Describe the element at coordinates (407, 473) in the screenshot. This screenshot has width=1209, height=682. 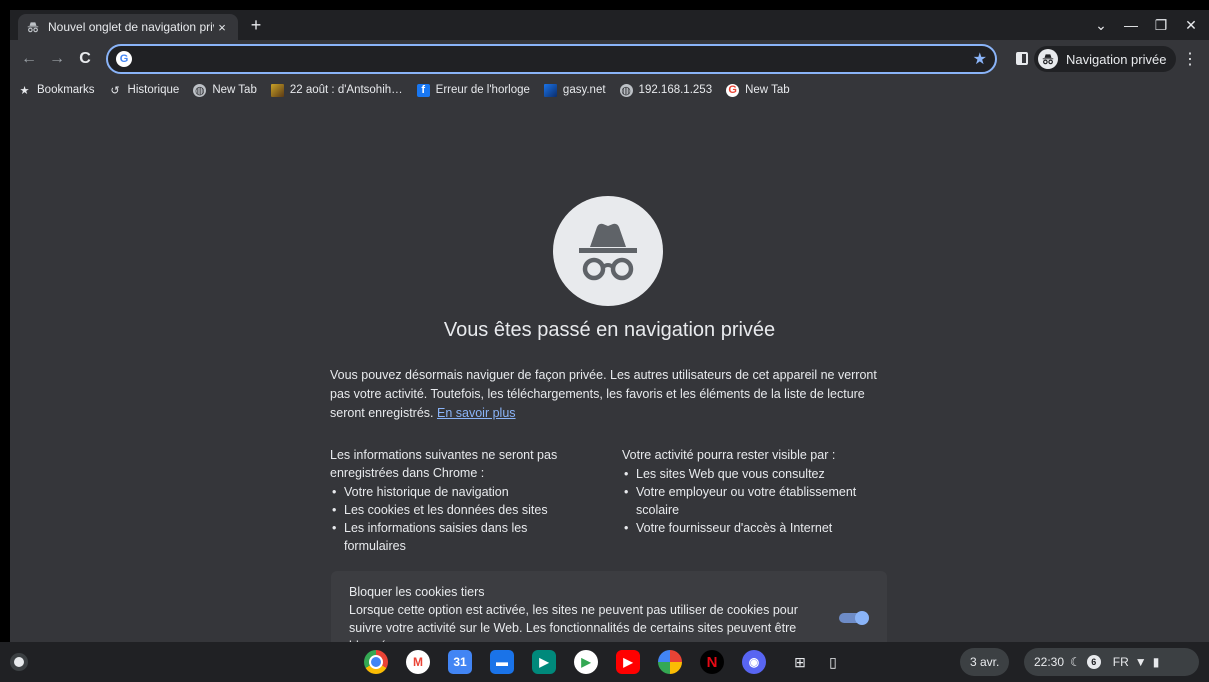
I see `heading-text: enregistrées dans Chrome :` at that location.